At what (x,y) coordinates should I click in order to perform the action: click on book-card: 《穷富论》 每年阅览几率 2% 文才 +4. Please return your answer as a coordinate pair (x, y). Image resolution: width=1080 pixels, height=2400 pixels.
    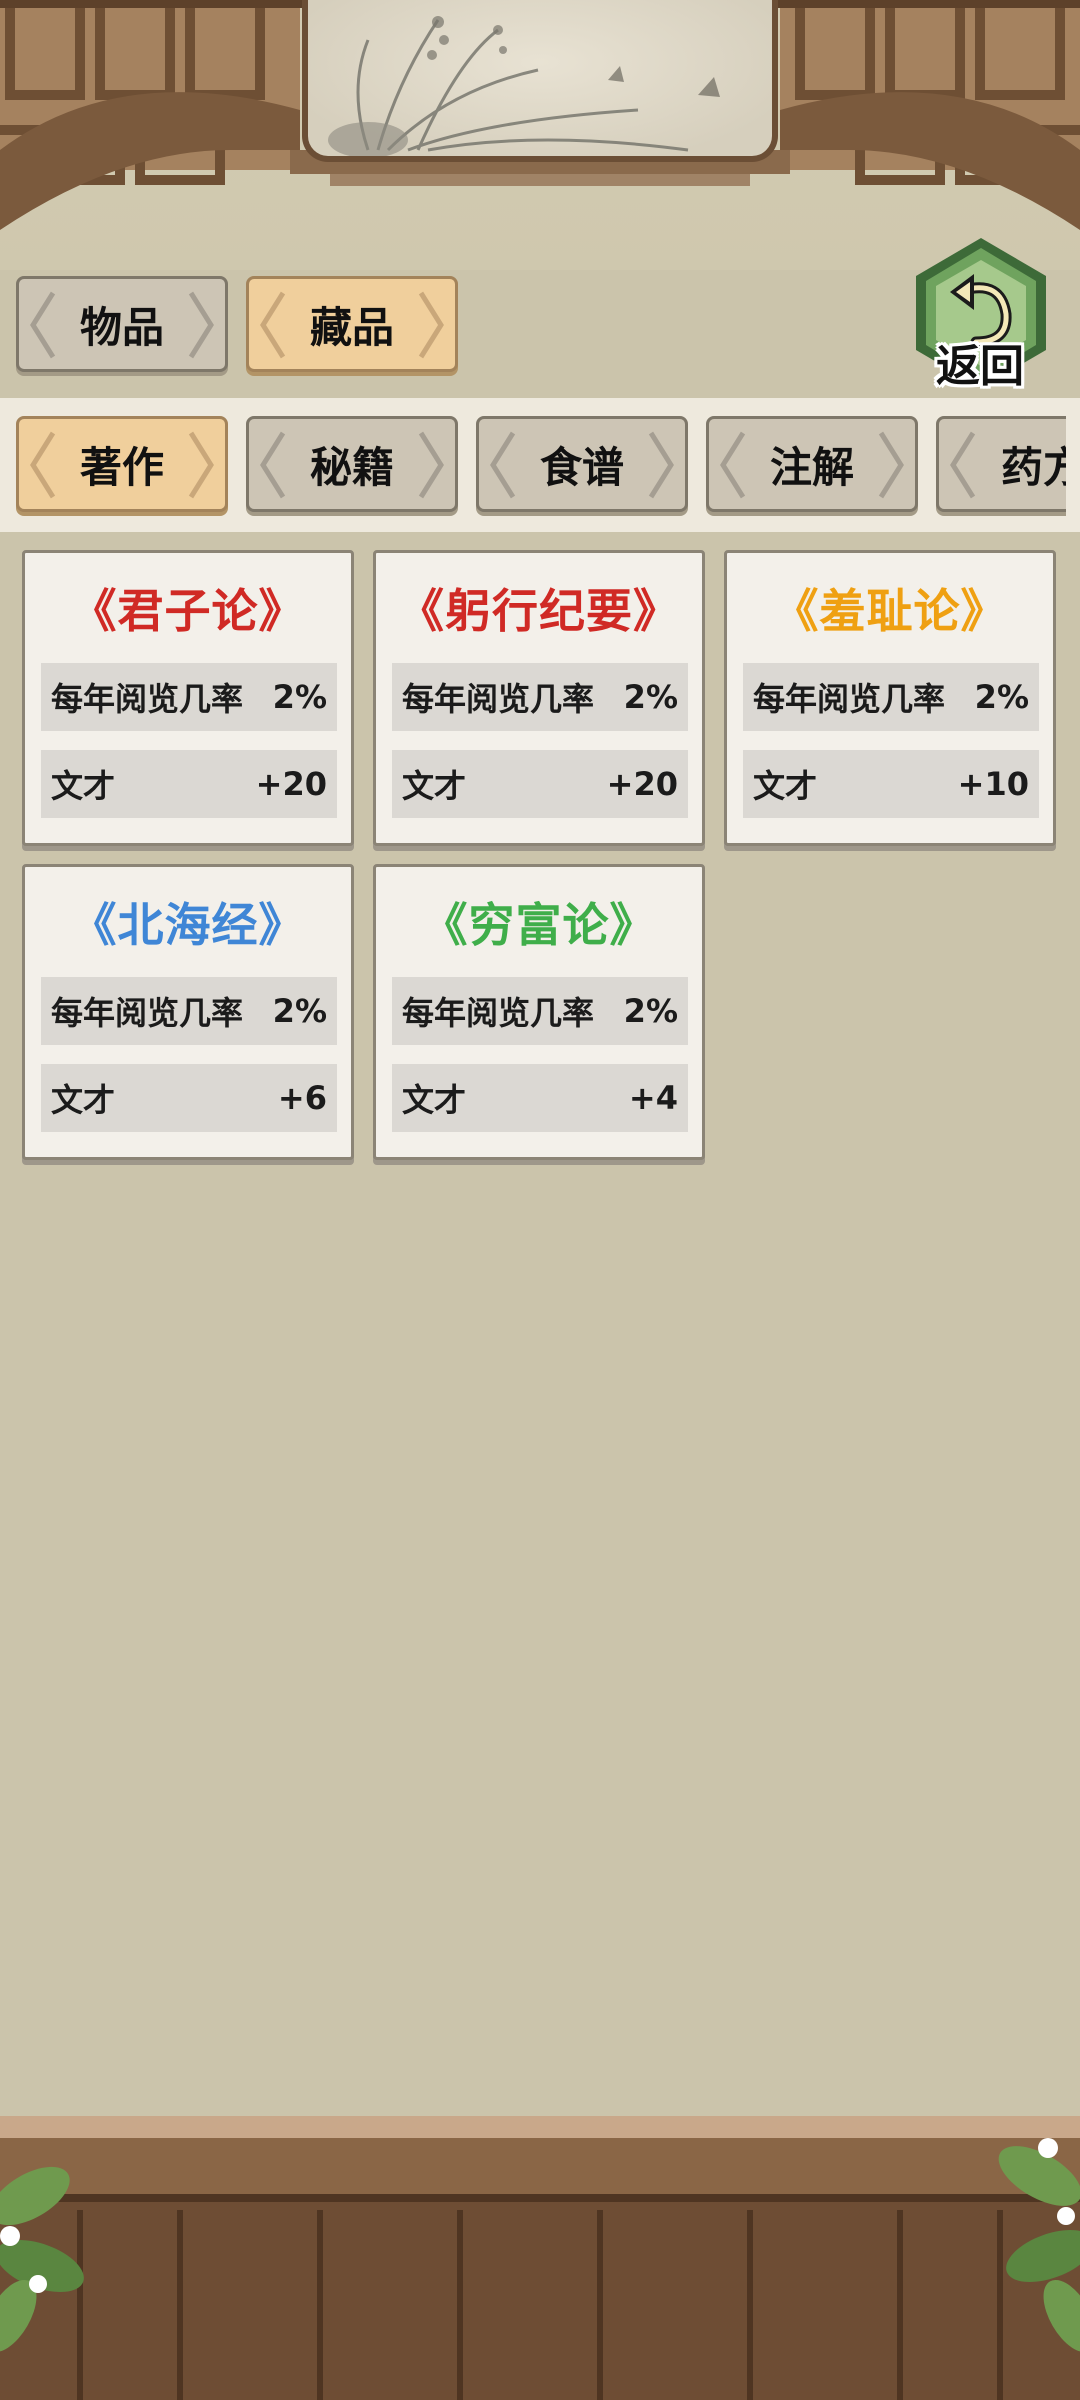
    Looking at the image, I should click on (539, 1012).